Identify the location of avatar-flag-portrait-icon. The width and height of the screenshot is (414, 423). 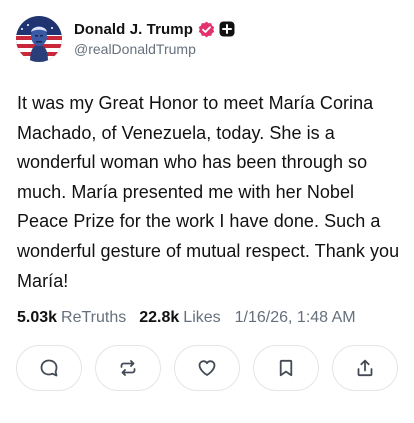
(39, 39).